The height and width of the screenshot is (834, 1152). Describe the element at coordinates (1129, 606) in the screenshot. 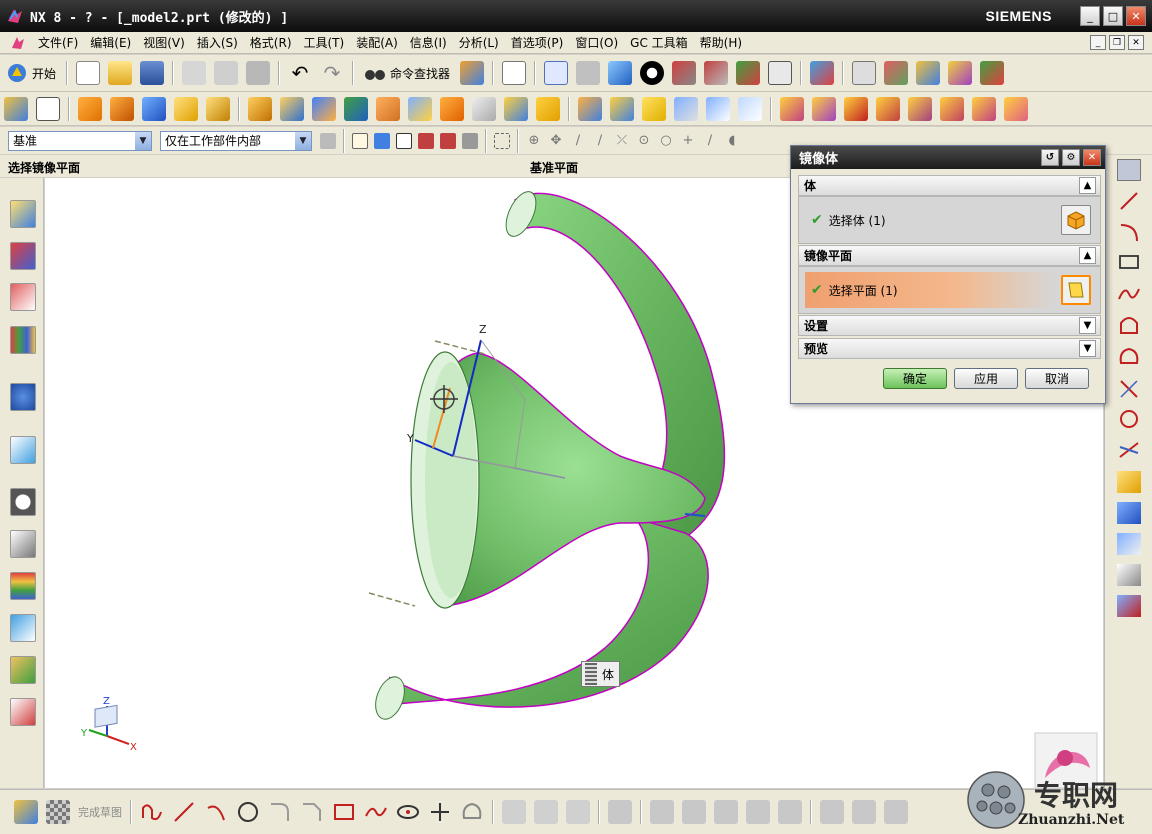

I see `isoparametric-curve-icon` at that location.